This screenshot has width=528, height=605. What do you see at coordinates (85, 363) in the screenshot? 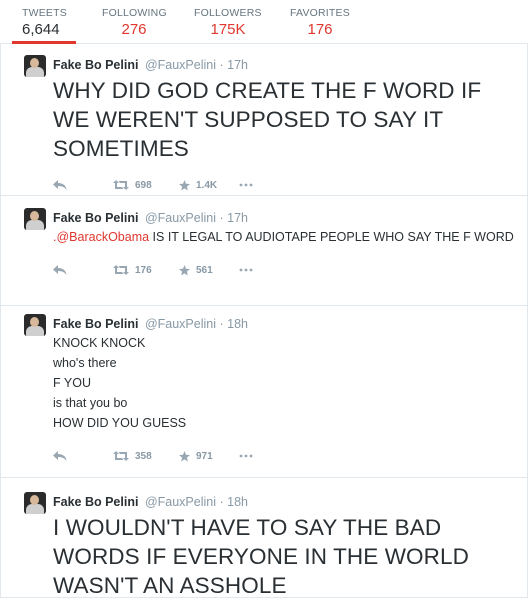
I see `tweet-text-line: who's there` at bounding box center [85, 363].